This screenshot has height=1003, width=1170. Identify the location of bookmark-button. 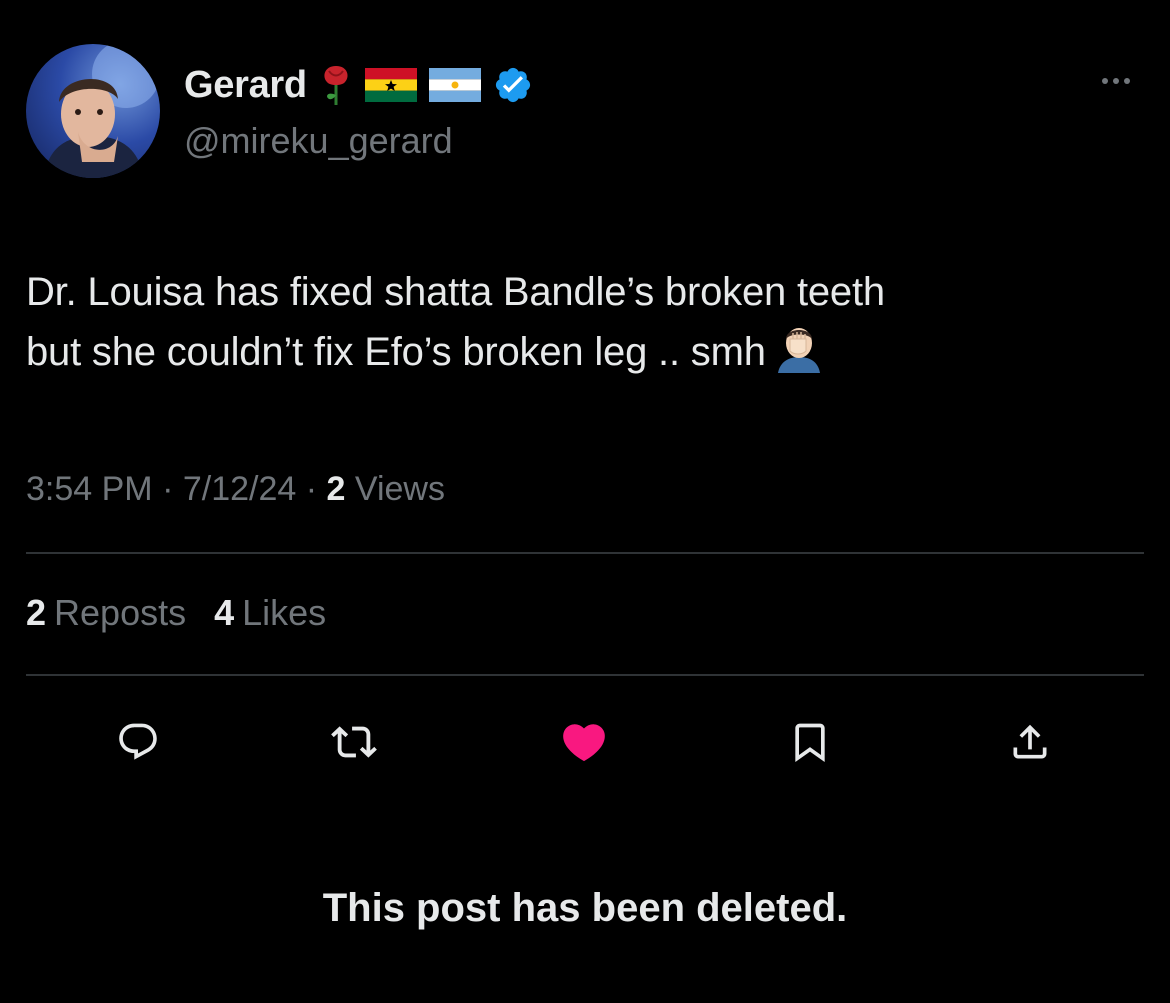
(810, 744).